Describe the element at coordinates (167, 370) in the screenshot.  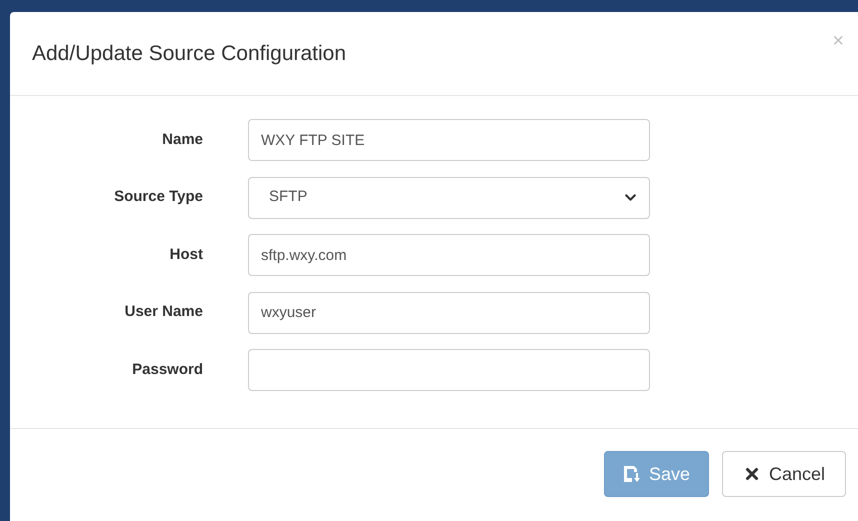
I see `field-label: Password` at that location.